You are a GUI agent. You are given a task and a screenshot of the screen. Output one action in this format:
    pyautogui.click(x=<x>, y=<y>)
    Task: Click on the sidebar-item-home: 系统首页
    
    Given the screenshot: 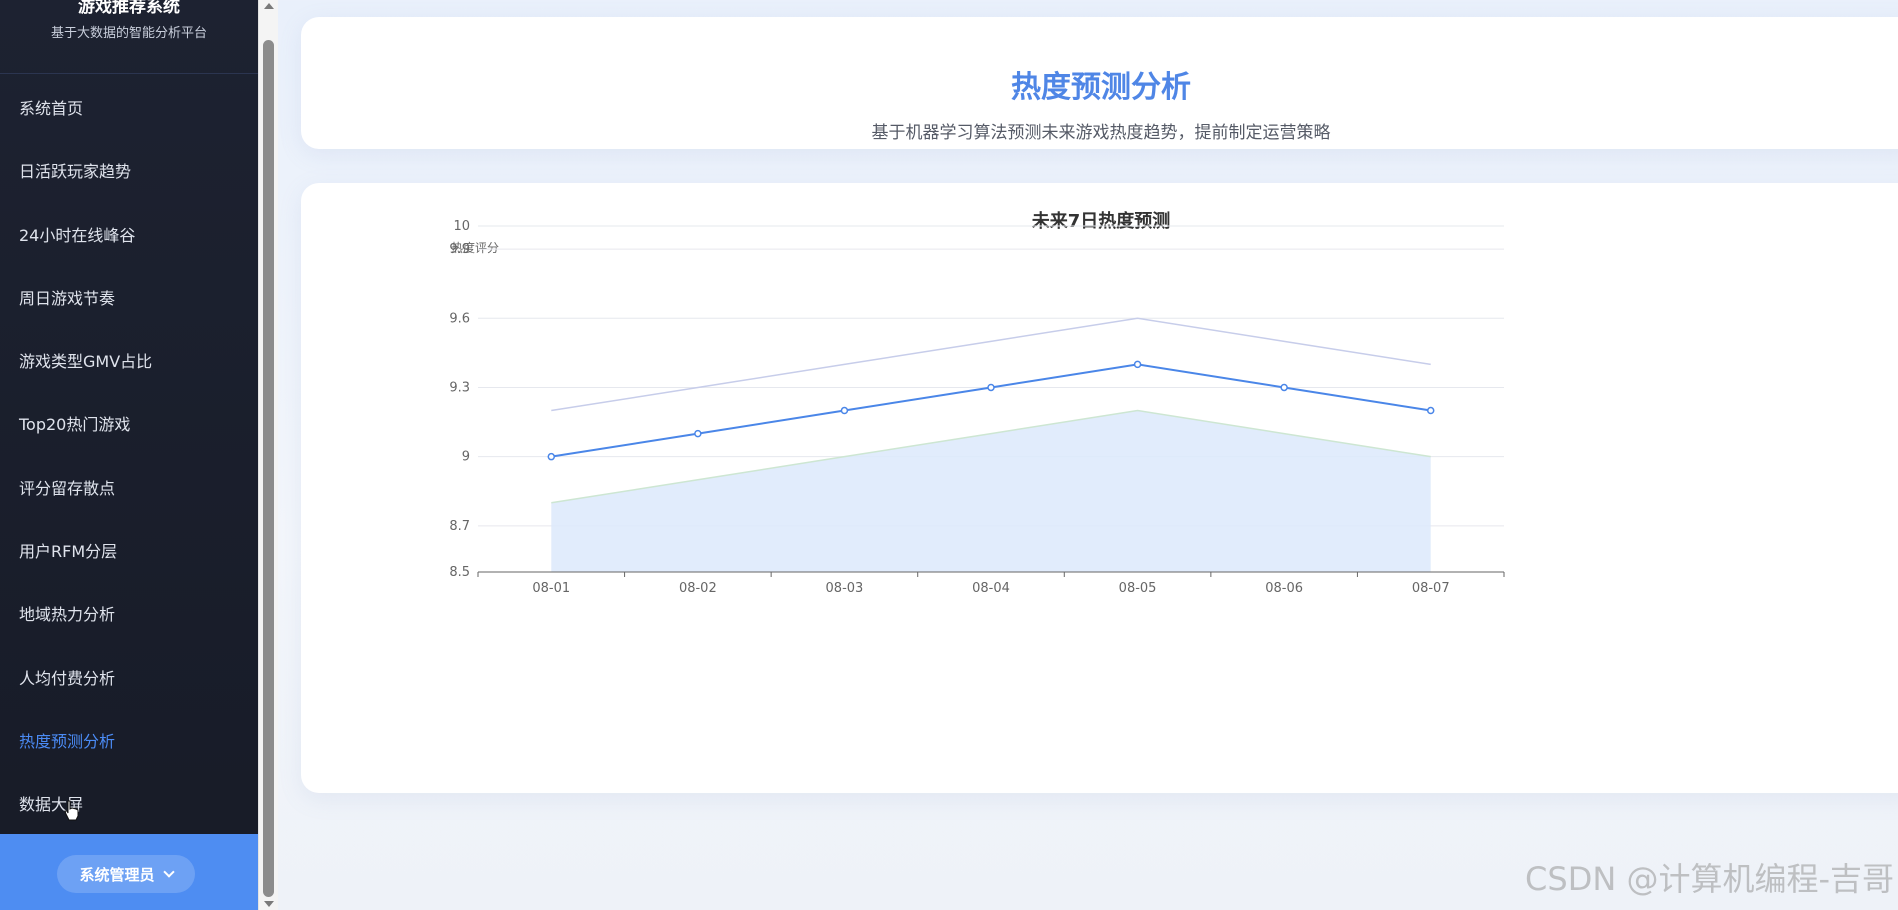 What is the action you would take?
    pyautogui.click(x=129, y=108)
    